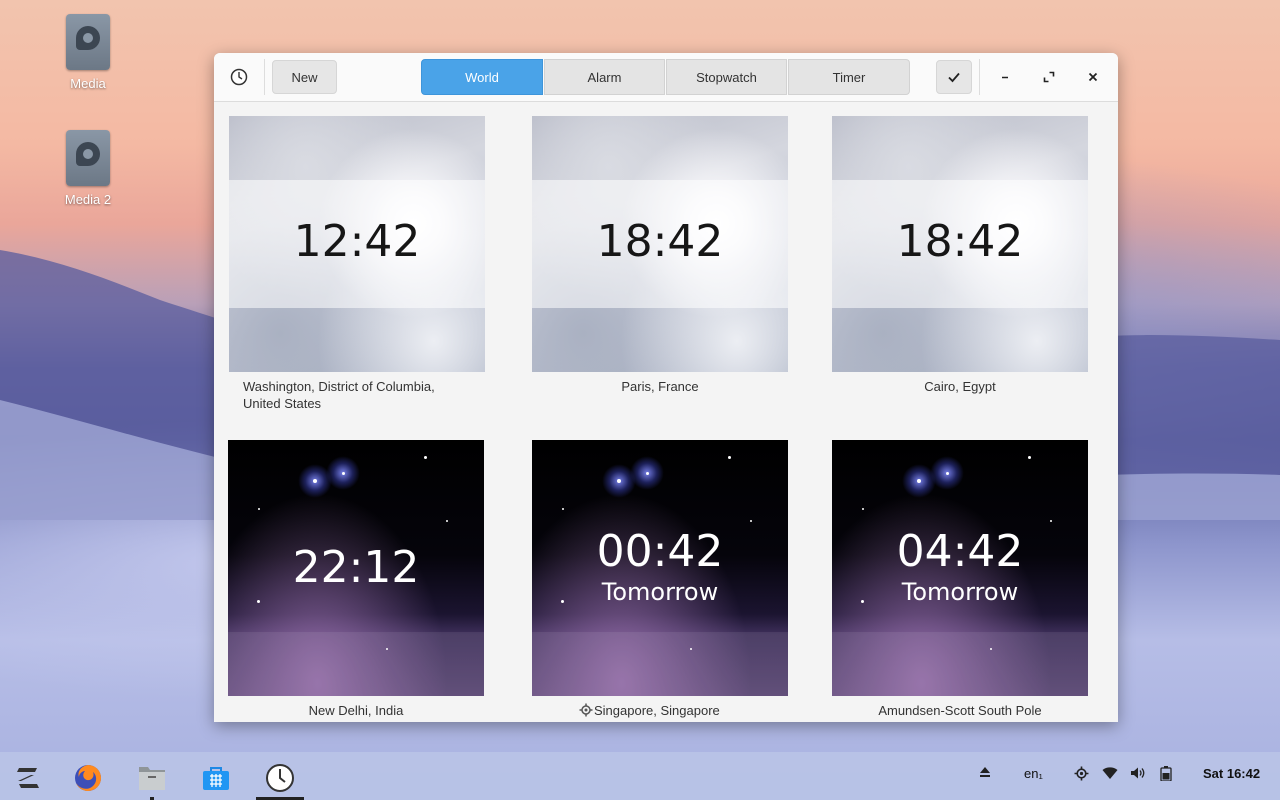 This screenshot has height=800, width=1280. Describe the element at coordinates (88, 83) in the screenshot. I see `desktop-icon-label: Media` at that location.